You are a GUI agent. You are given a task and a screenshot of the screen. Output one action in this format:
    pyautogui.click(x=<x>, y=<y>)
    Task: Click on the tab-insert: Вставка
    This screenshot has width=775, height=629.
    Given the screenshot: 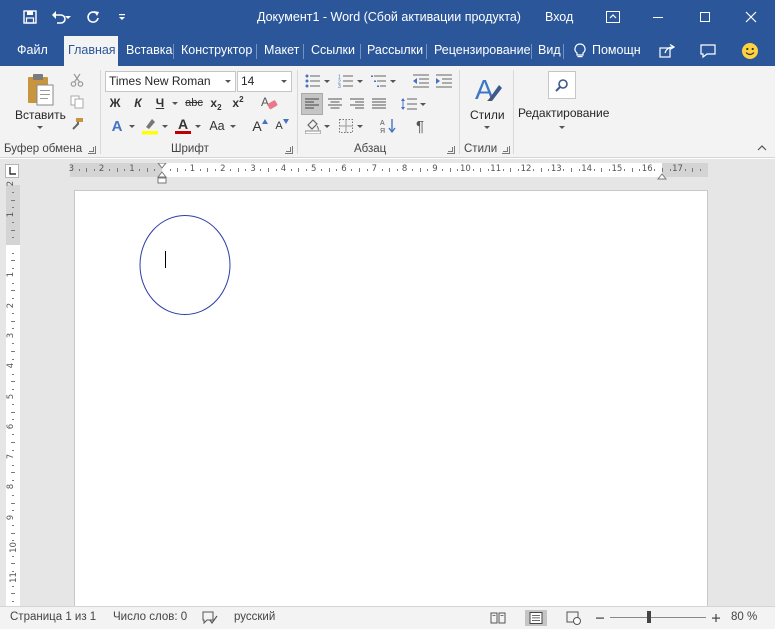 What is the action you would take?
    pyautogui.click(x=149, y=51)
    